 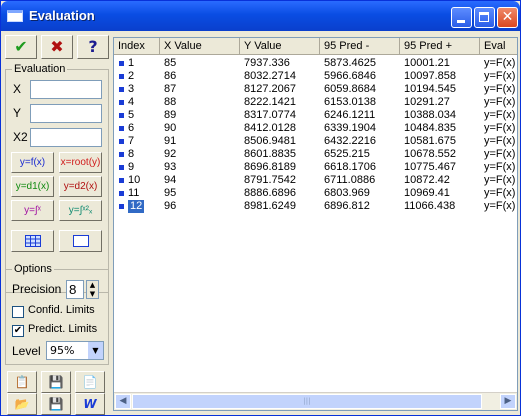 I want to click on cell-x-value: 86, so click(x=170, y=76).